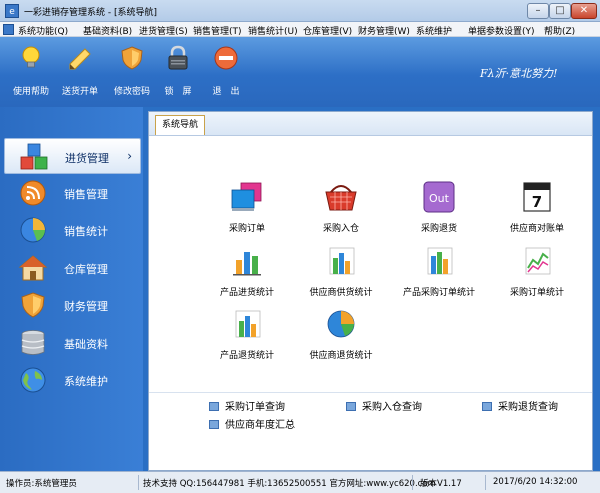 The image size is (600, 493). Describe the element at coordinates (30, 92) in the screenshot. I see `help-tool-label: 使用帮助` at that location.